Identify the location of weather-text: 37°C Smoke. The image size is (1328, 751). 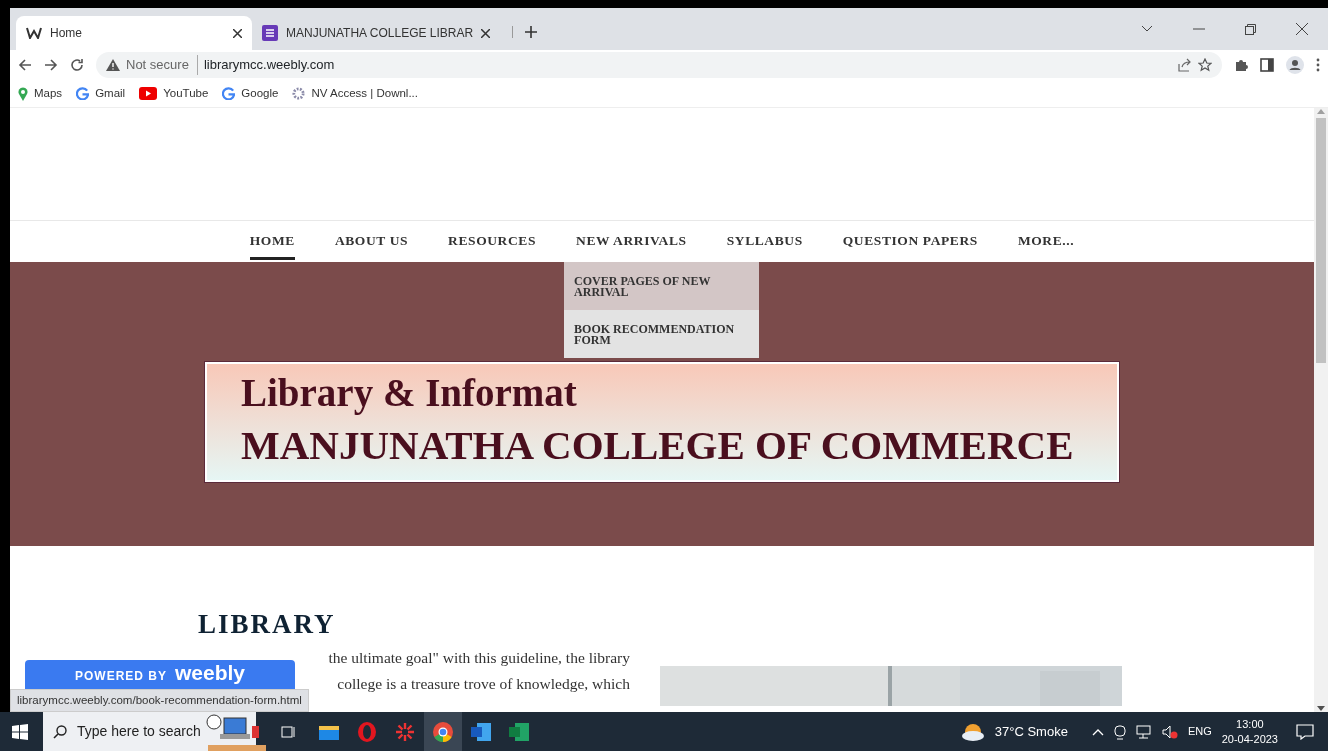
(1031, 731).